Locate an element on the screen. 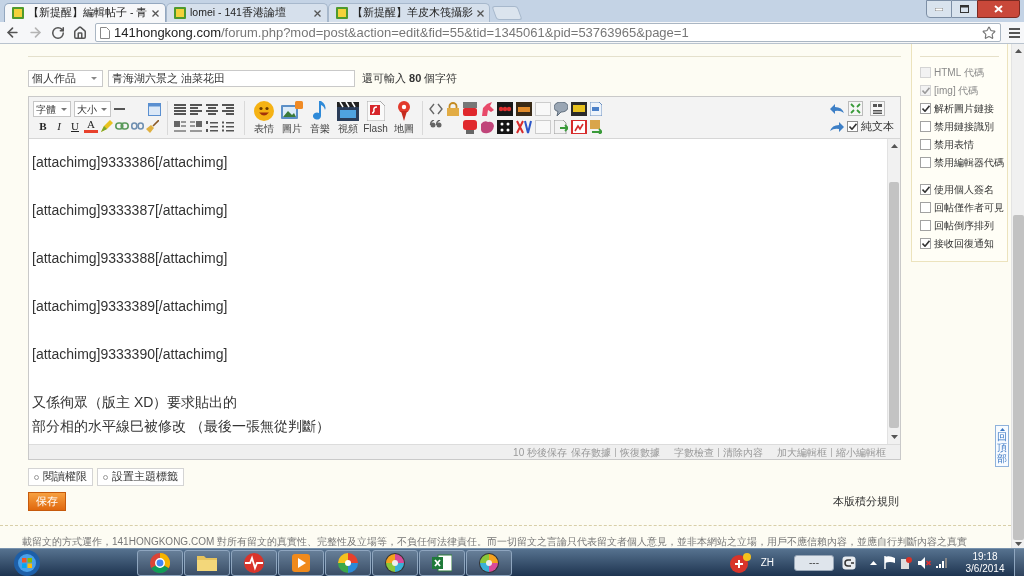 The height and width of the screenshot is (576, 1024). image-button: 圖片 is located at coordinates (291, 117).